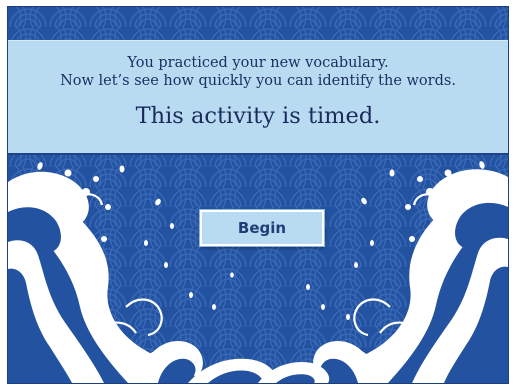  What do you see at coordinates (259, 370) in the screenshot?
I see `center-wave-icon` at bounding box center [259, 370].